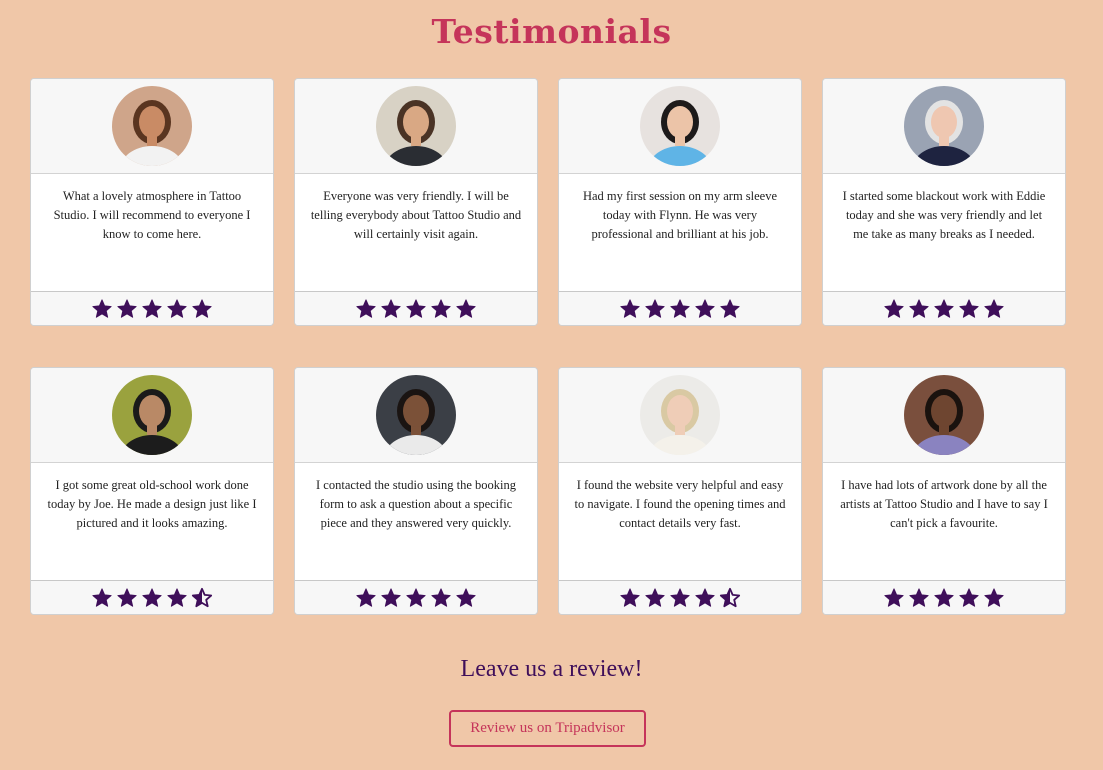 The width and height of the screenshot is (1103, 770). I want to click on tripadvisor-review-button: Review us on Tripadvisor, so click(547, 728).